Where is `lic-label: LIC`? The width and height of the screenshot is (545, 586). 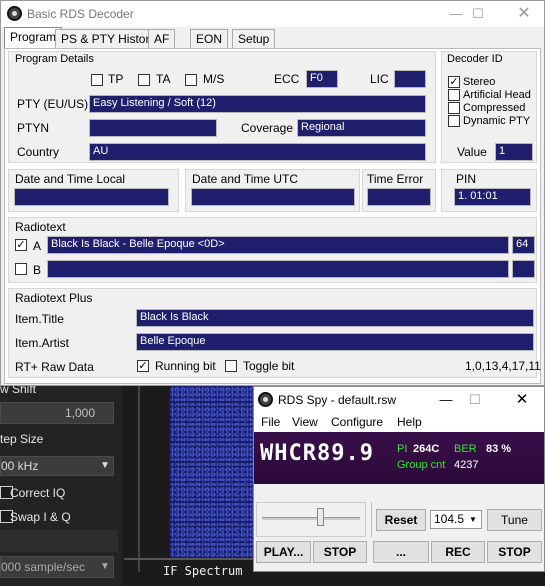 lic-label: LIC is located at coordinates (379, 79).